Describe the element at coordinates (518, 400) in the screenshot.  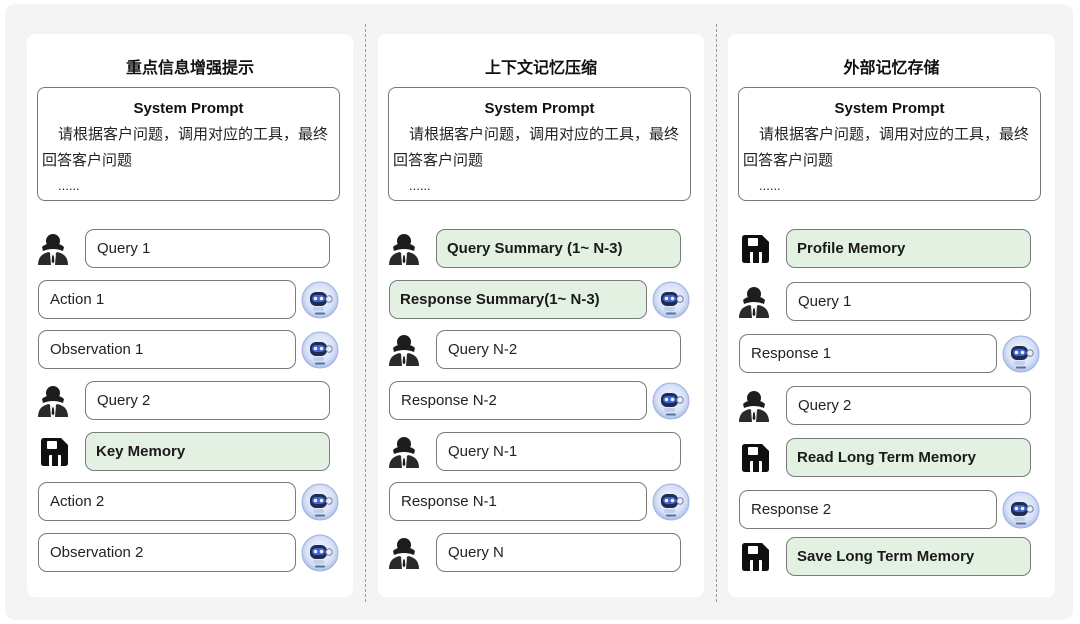
I see `agent-message-row: Response N-2` at that location.